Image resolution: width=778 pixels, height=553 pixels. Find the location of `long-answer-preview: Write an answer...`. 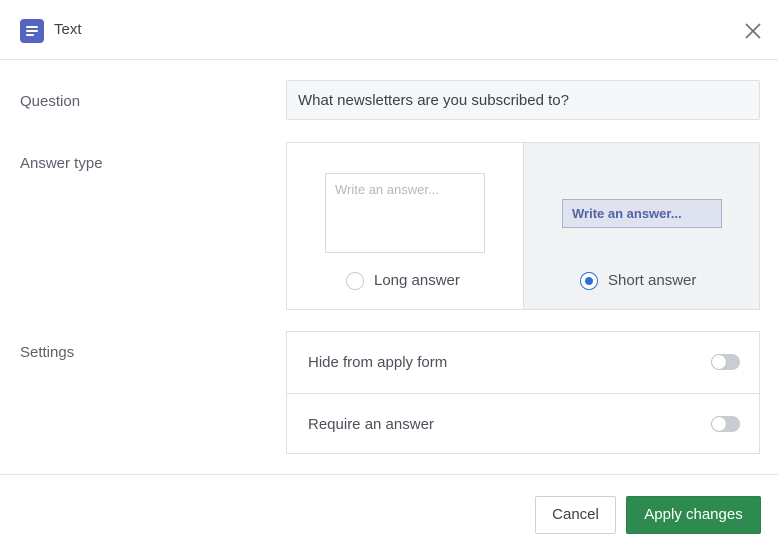

long-answer-preview: Write an answer... is located at coordinates (405, 213).